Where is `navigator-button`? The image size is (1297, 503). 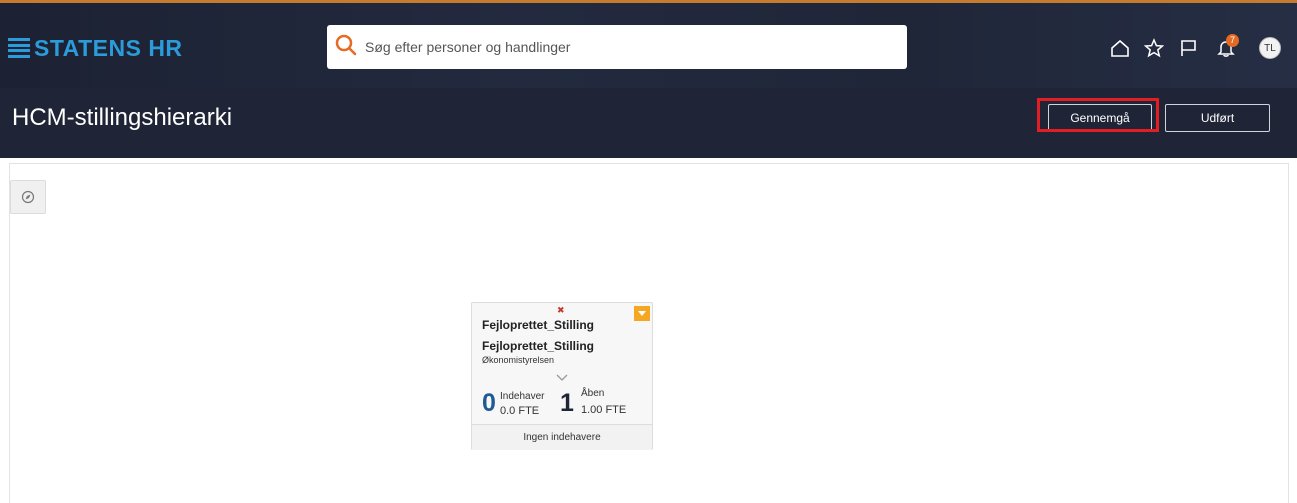 navigator-button is located at coordinates (28, 197).